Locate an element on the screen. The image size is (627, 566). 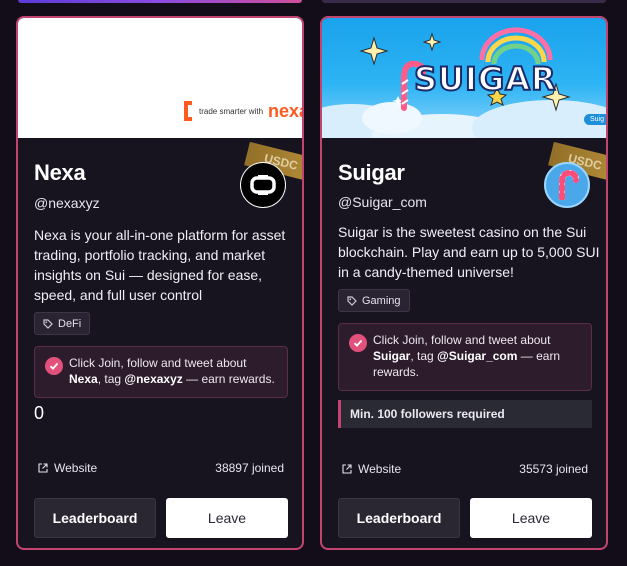
project-title: Nexa is located at coordinates (60, 172).